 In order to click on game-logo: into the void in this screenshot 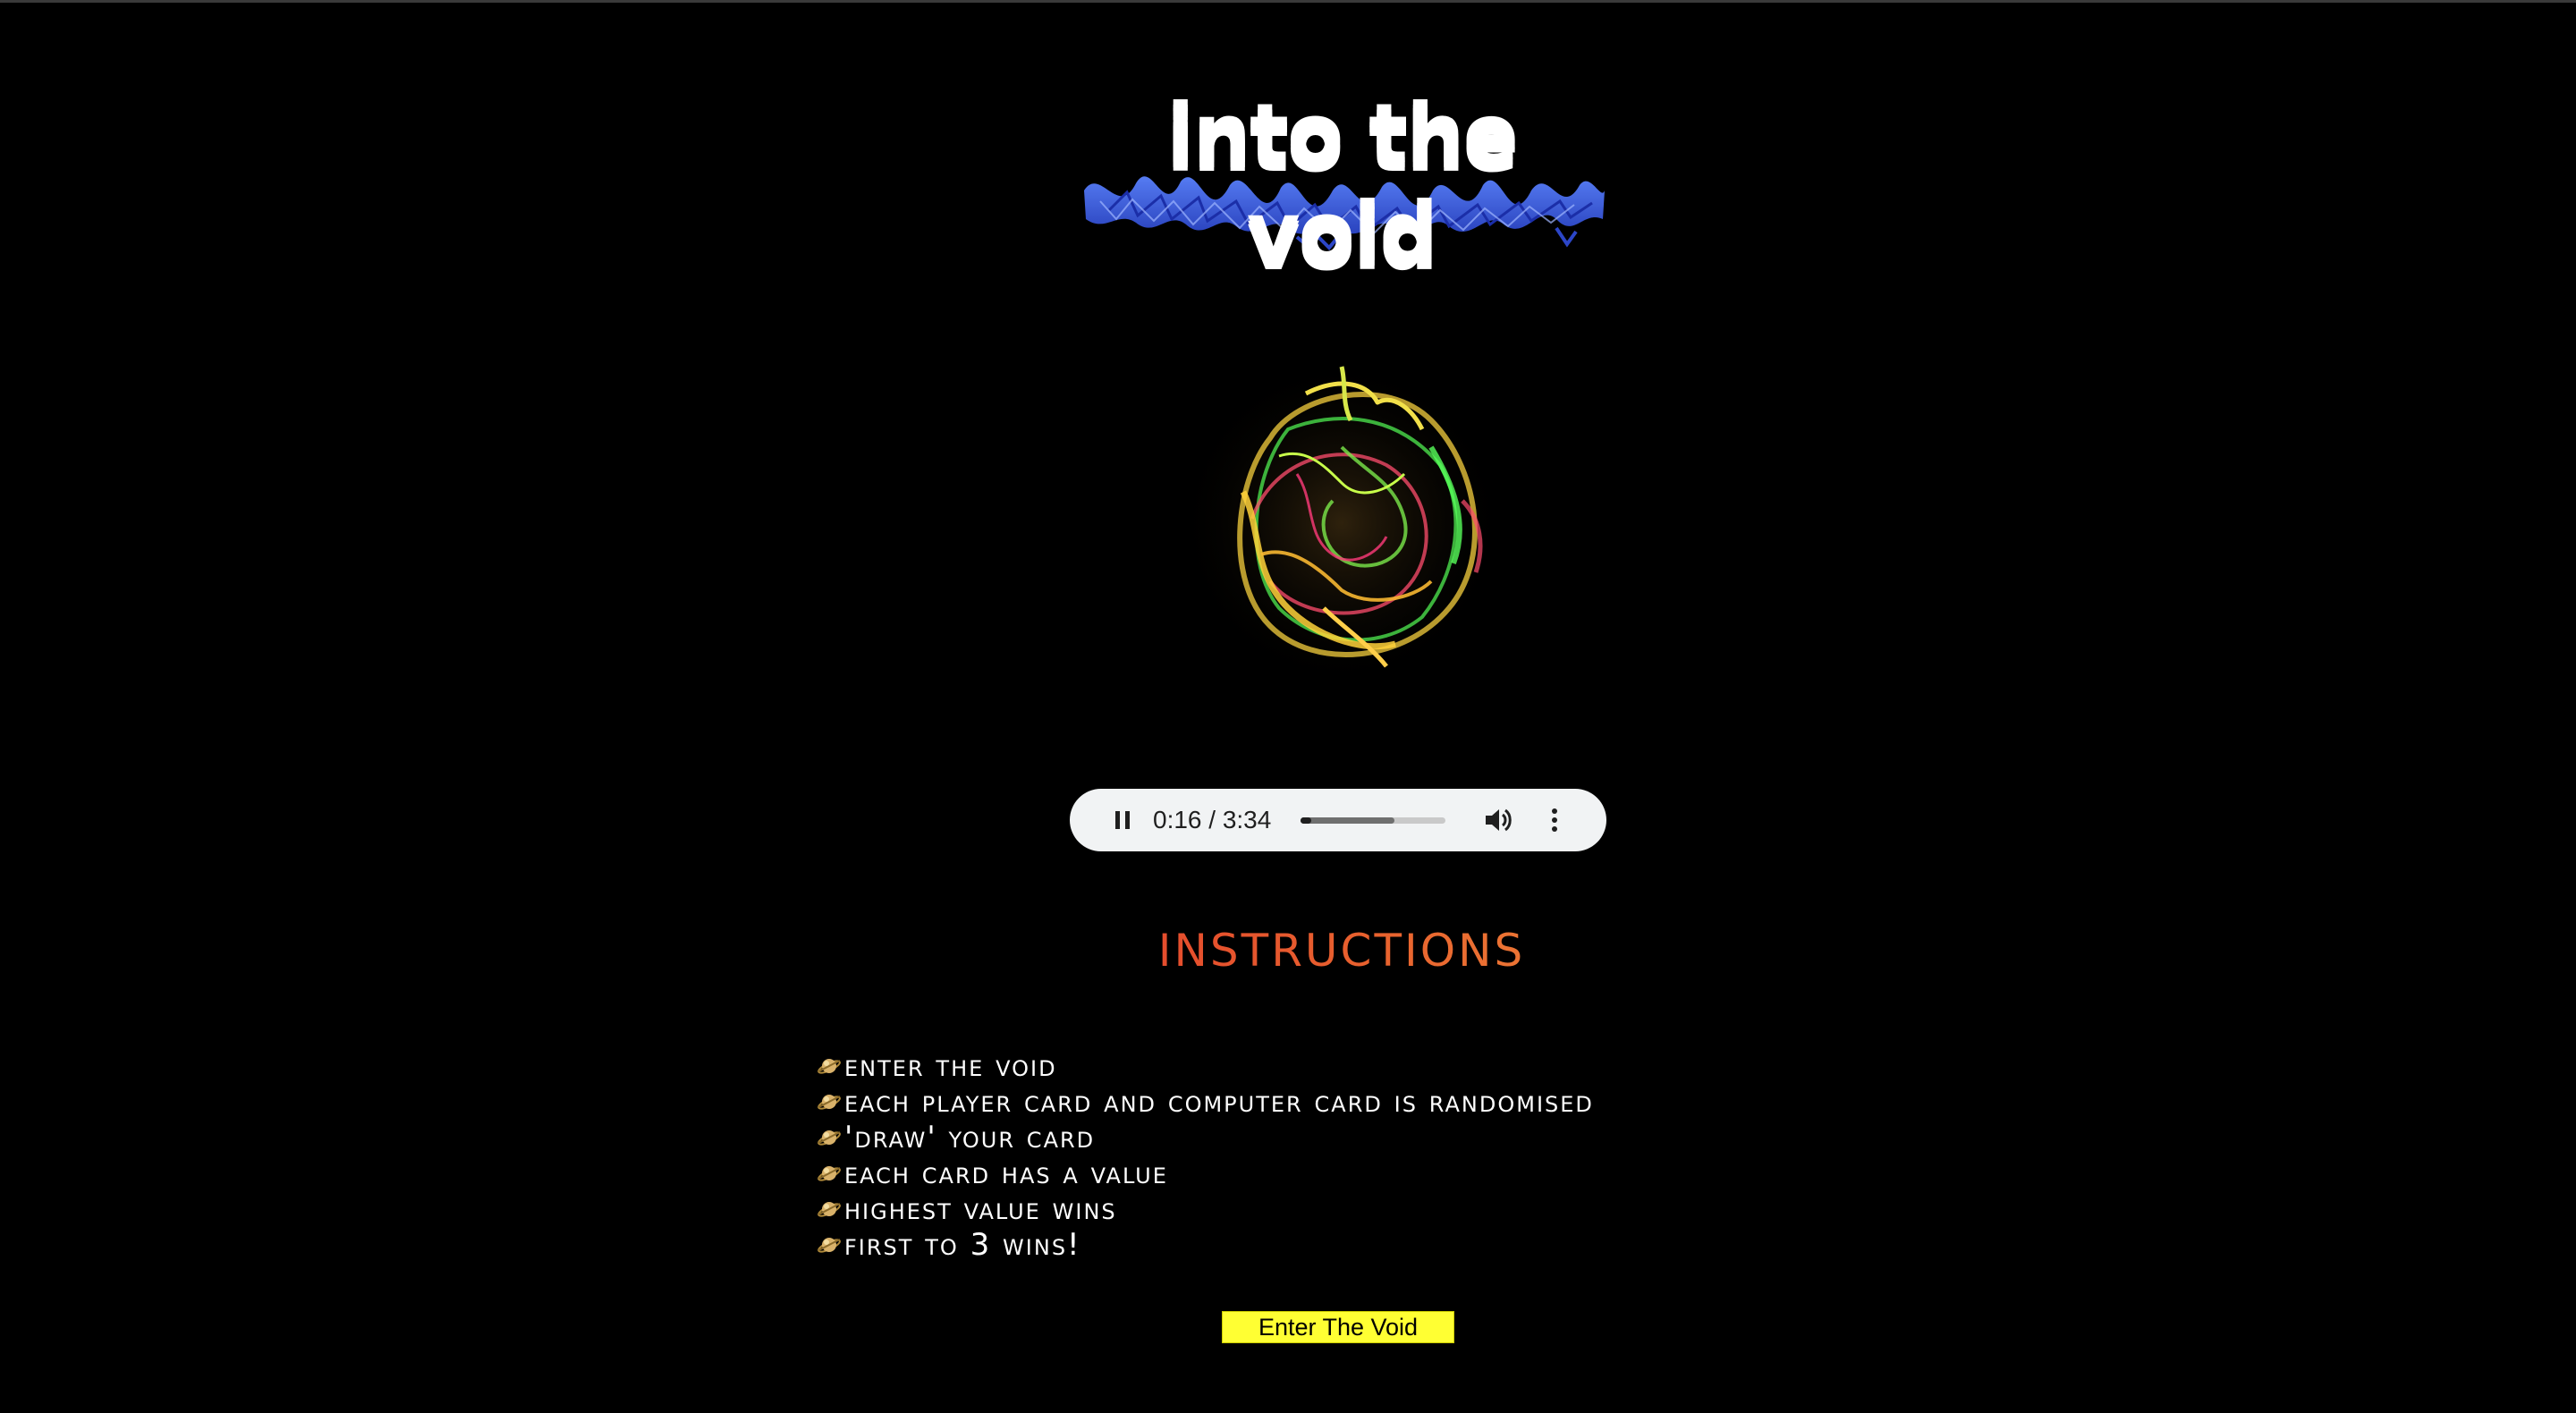, I will do `click(1341, 182)`.